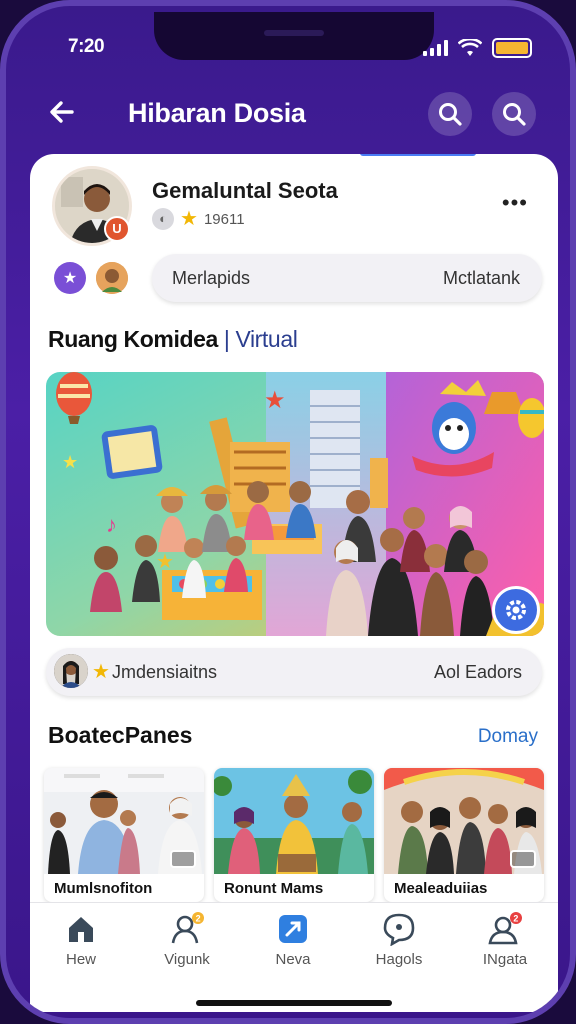 The image size is (576, 1024). I want to click on nav-item-label: Hagols, so click(399, 959).